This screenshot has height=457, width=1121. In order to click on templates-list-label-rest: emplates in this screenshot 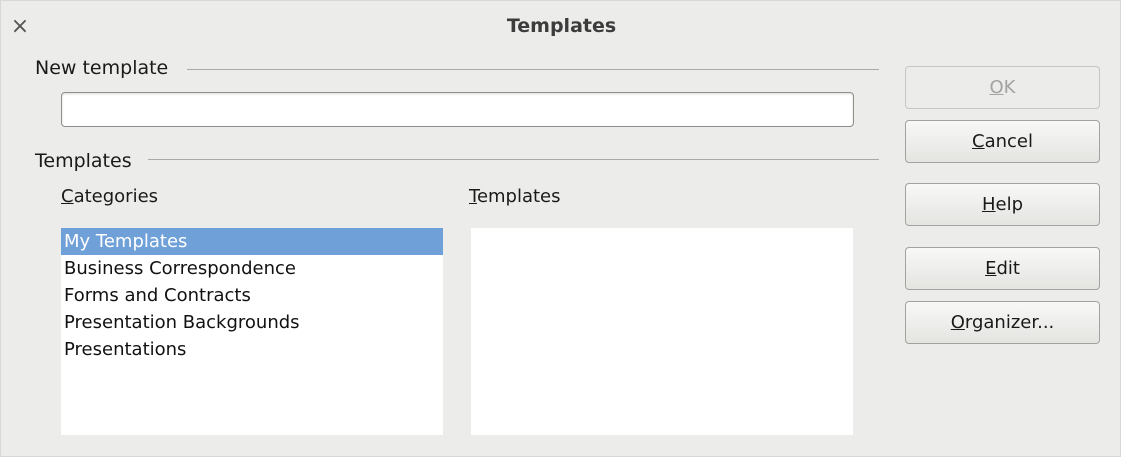, I will do `click(518, 196)`.